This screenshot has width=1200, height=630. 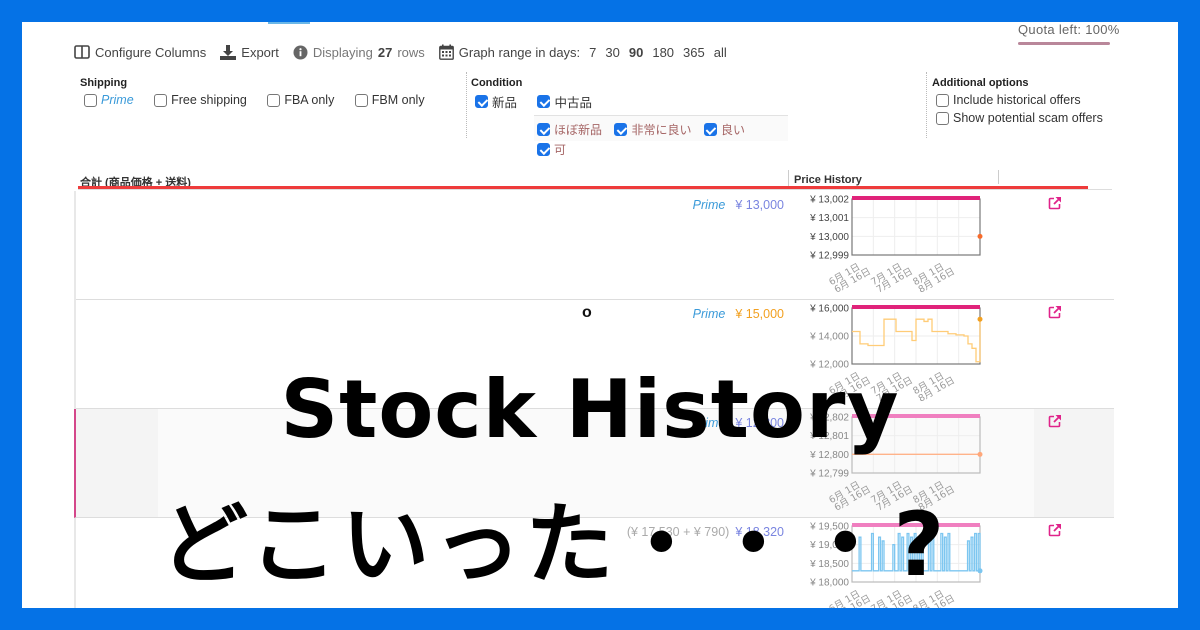 I want to click on used-checkbox: 中古品, so click(x=564, y=101).